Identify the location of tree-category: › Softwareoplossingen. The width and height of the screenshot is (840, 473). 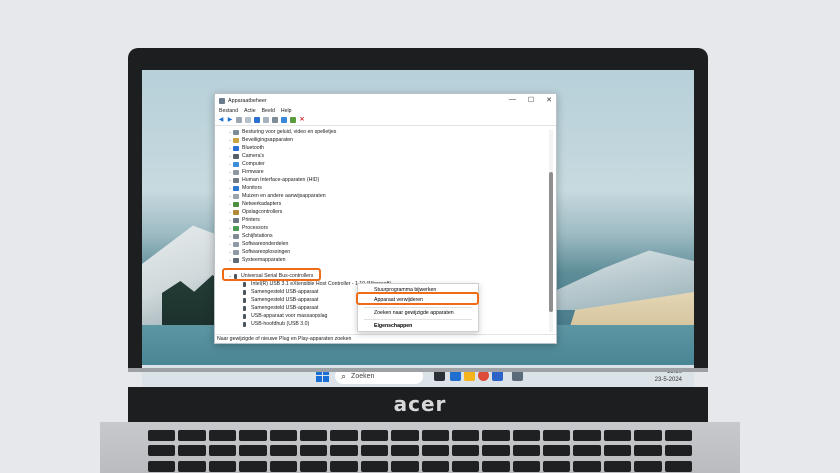
(258, 252).